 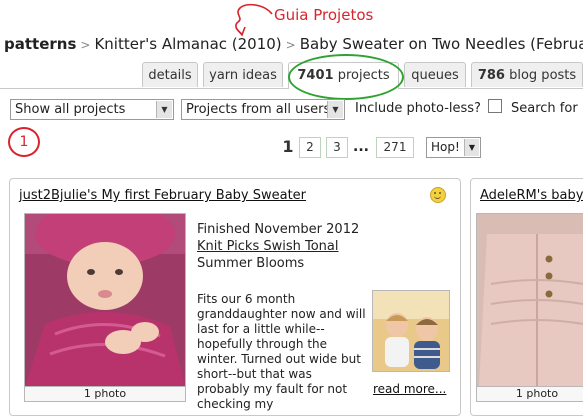 What do you see at coordinates (418, 108) in the screenshot?
I see `include-photoless-label: Include photo-less?` at bounding box center [418, 108].